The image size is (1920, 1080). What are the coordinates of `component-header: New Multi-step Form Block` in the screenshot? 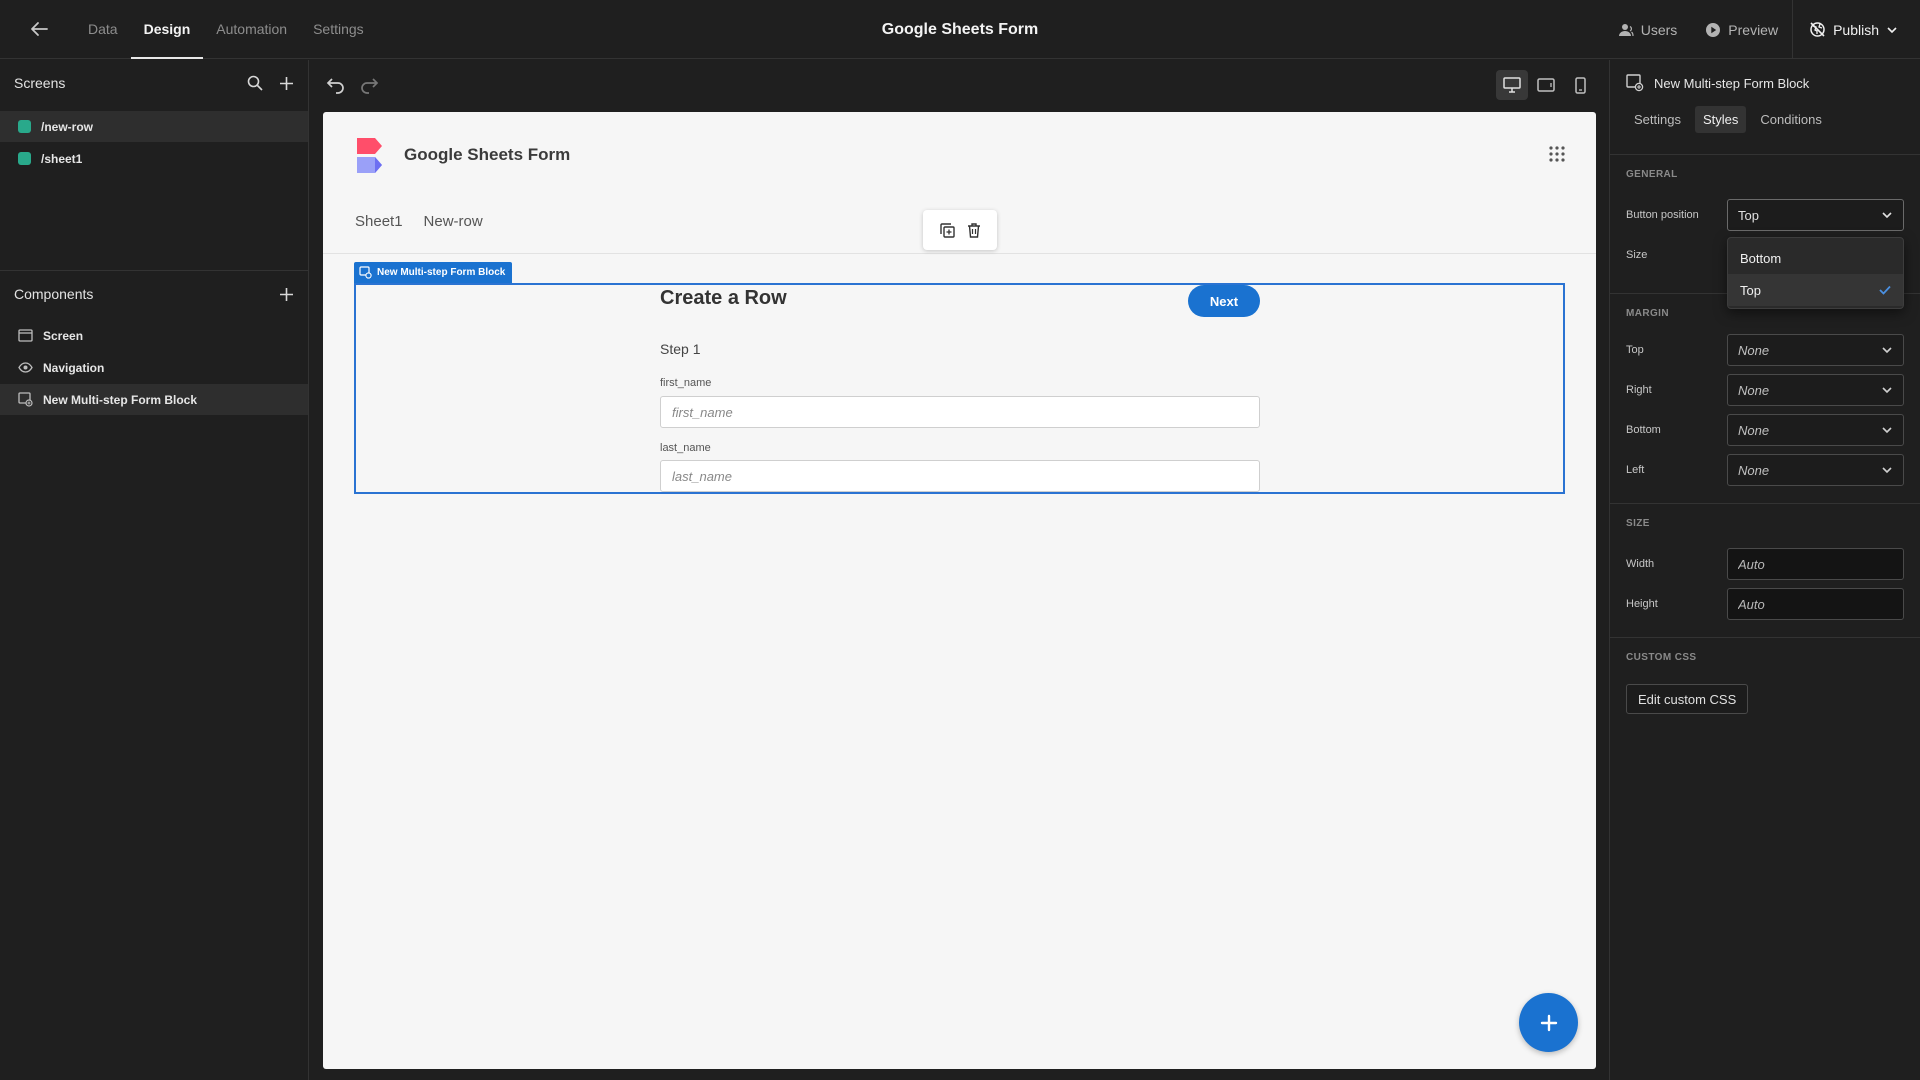 It's located at (1717, 83).